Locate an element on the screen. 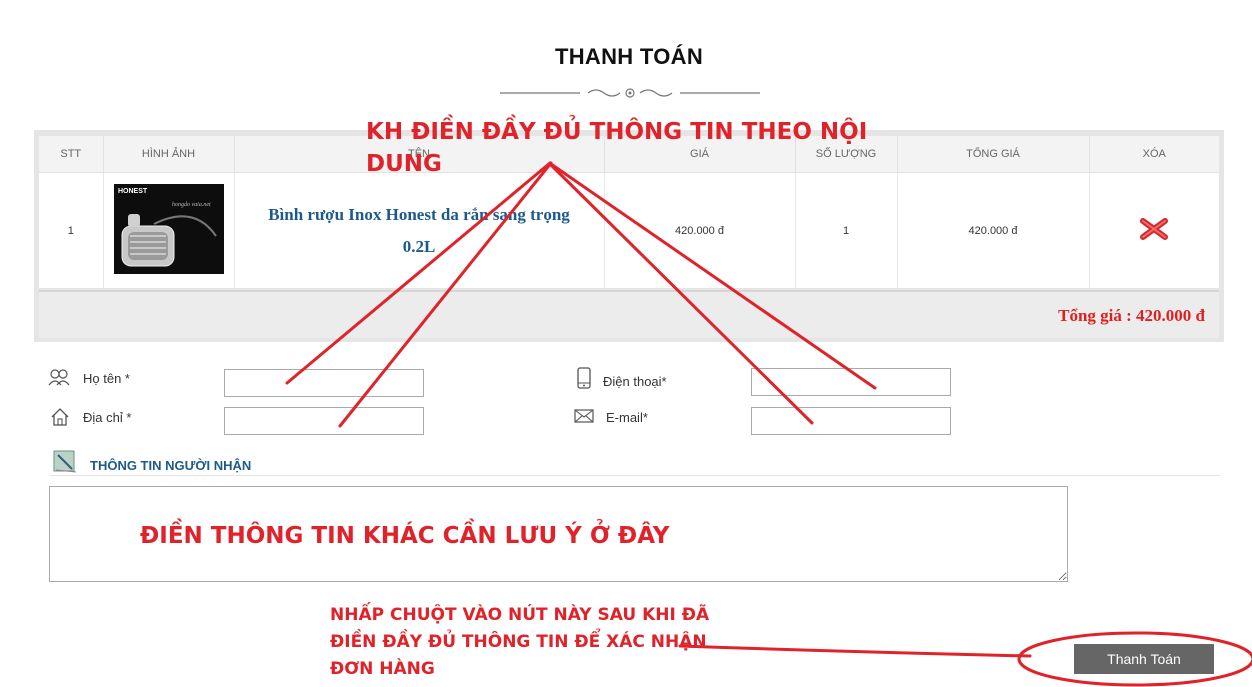  annotation-note-hint: ĐIỀN THÔNG TIN KHÁC CẦN LƯU Ý Ở ĐÂY is located at coordinates (405, 536).